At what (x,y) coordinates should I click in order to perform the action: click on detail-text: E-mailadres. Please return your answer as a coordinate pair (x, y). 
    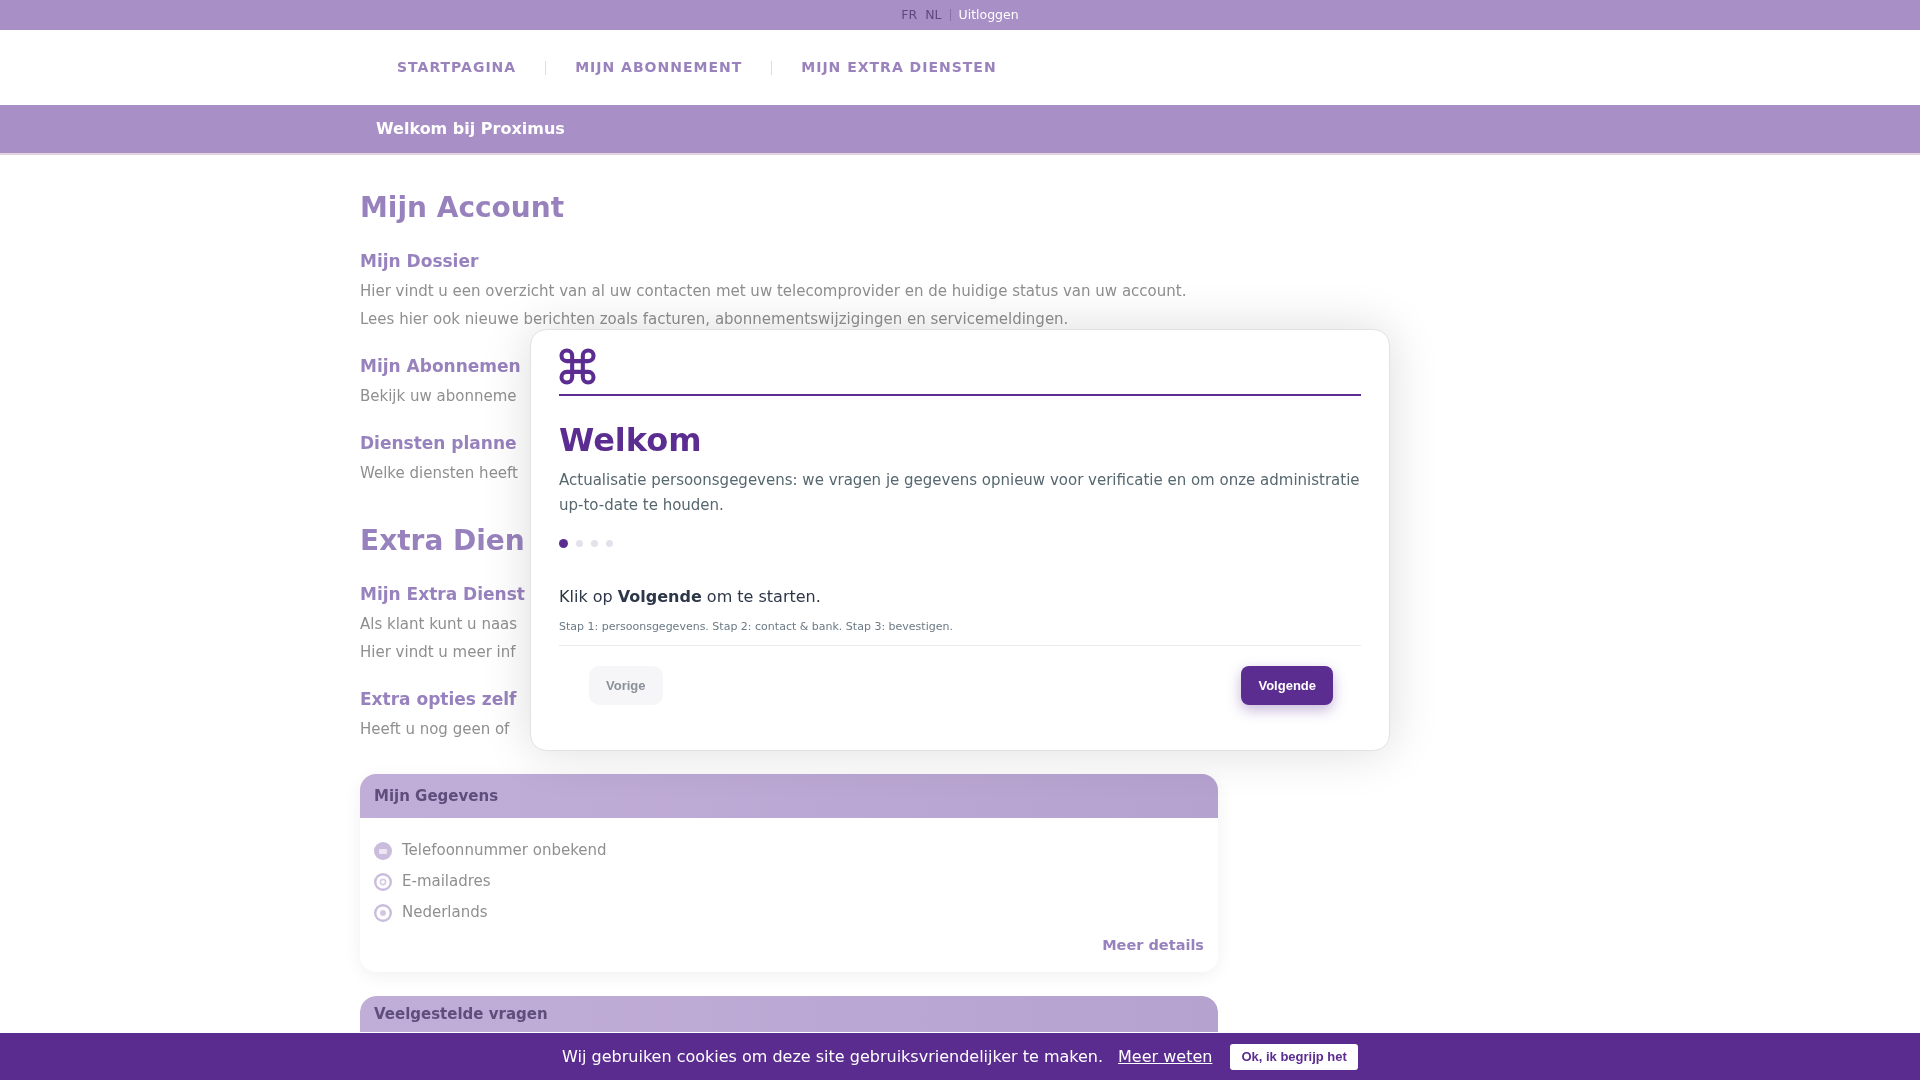
    Looking at the image, I should click on (446, 882).